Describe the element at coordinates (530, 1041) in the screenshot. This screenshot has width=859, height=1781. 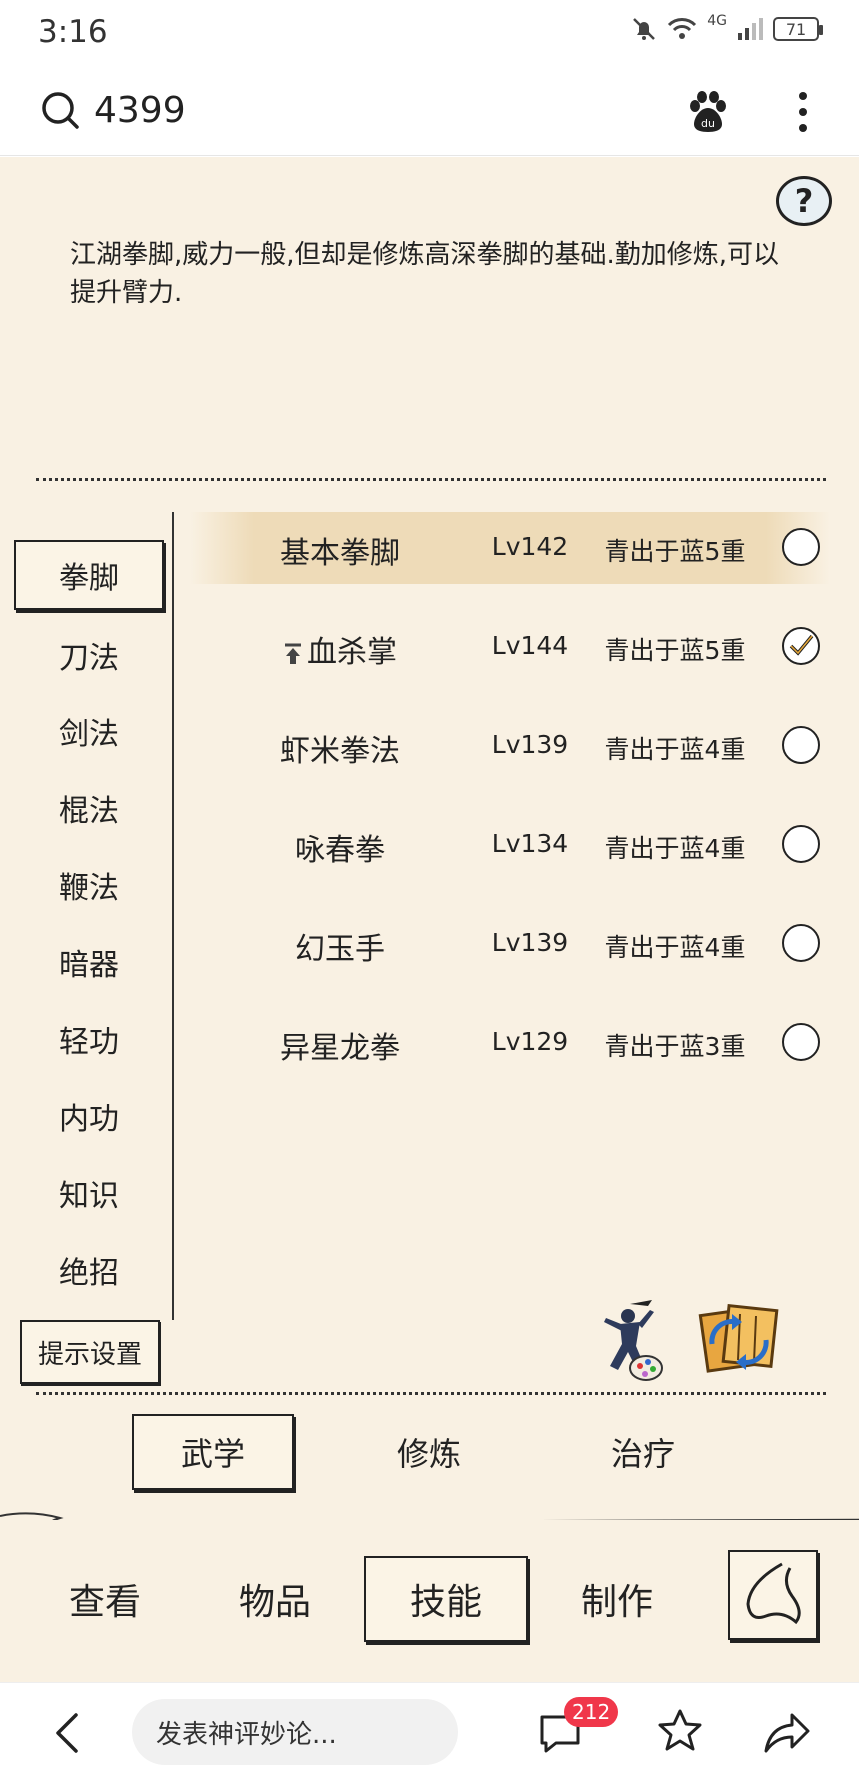
I see `skill-level: Lv129` at that location.